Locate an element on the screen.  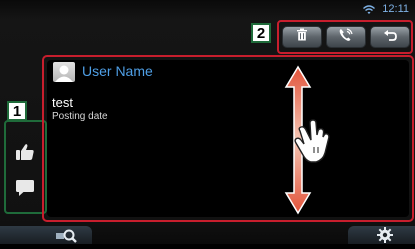
user-name: User Name is located at coordinates (117, 71).